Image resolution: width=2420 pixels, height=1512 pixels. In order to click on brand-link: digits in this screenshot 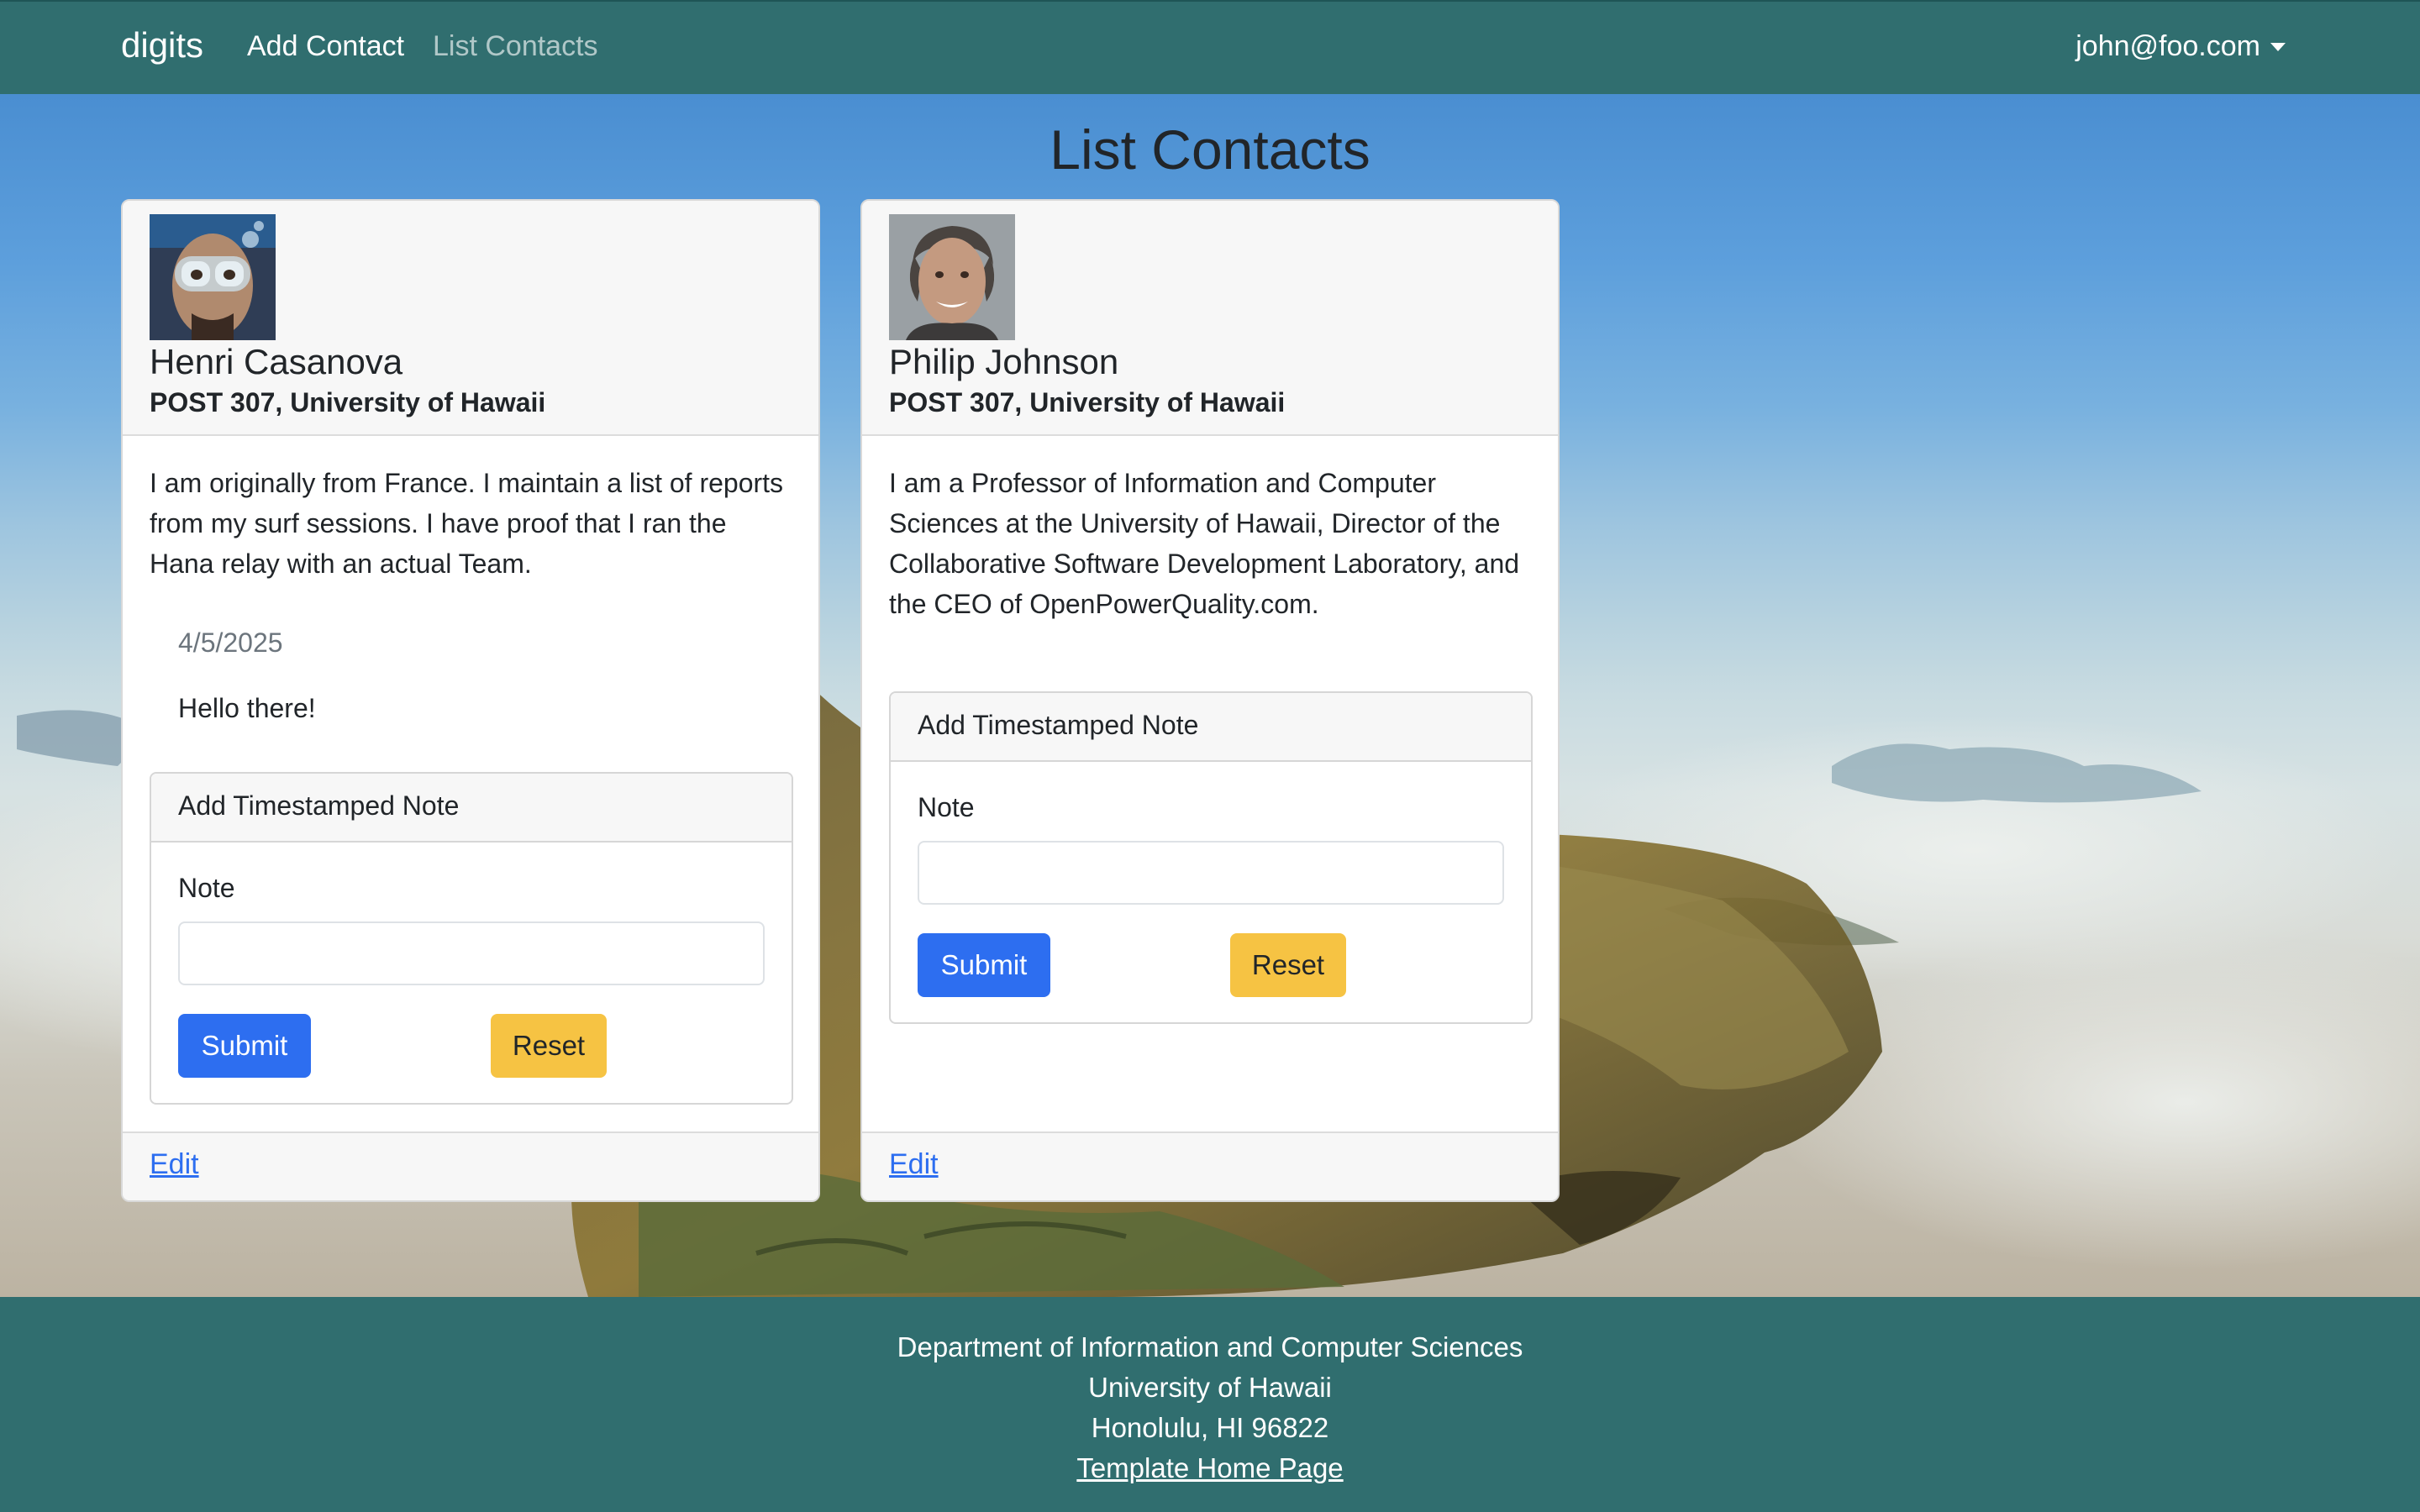, I will do `click(162, 45)`.